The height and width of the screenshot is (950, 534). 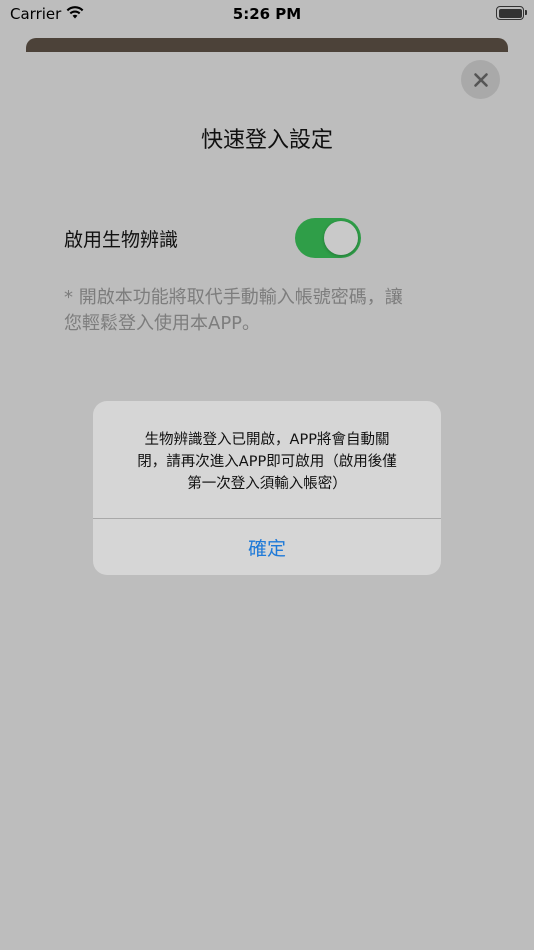 I want to click on close-icon, so click(x=480, y=79).